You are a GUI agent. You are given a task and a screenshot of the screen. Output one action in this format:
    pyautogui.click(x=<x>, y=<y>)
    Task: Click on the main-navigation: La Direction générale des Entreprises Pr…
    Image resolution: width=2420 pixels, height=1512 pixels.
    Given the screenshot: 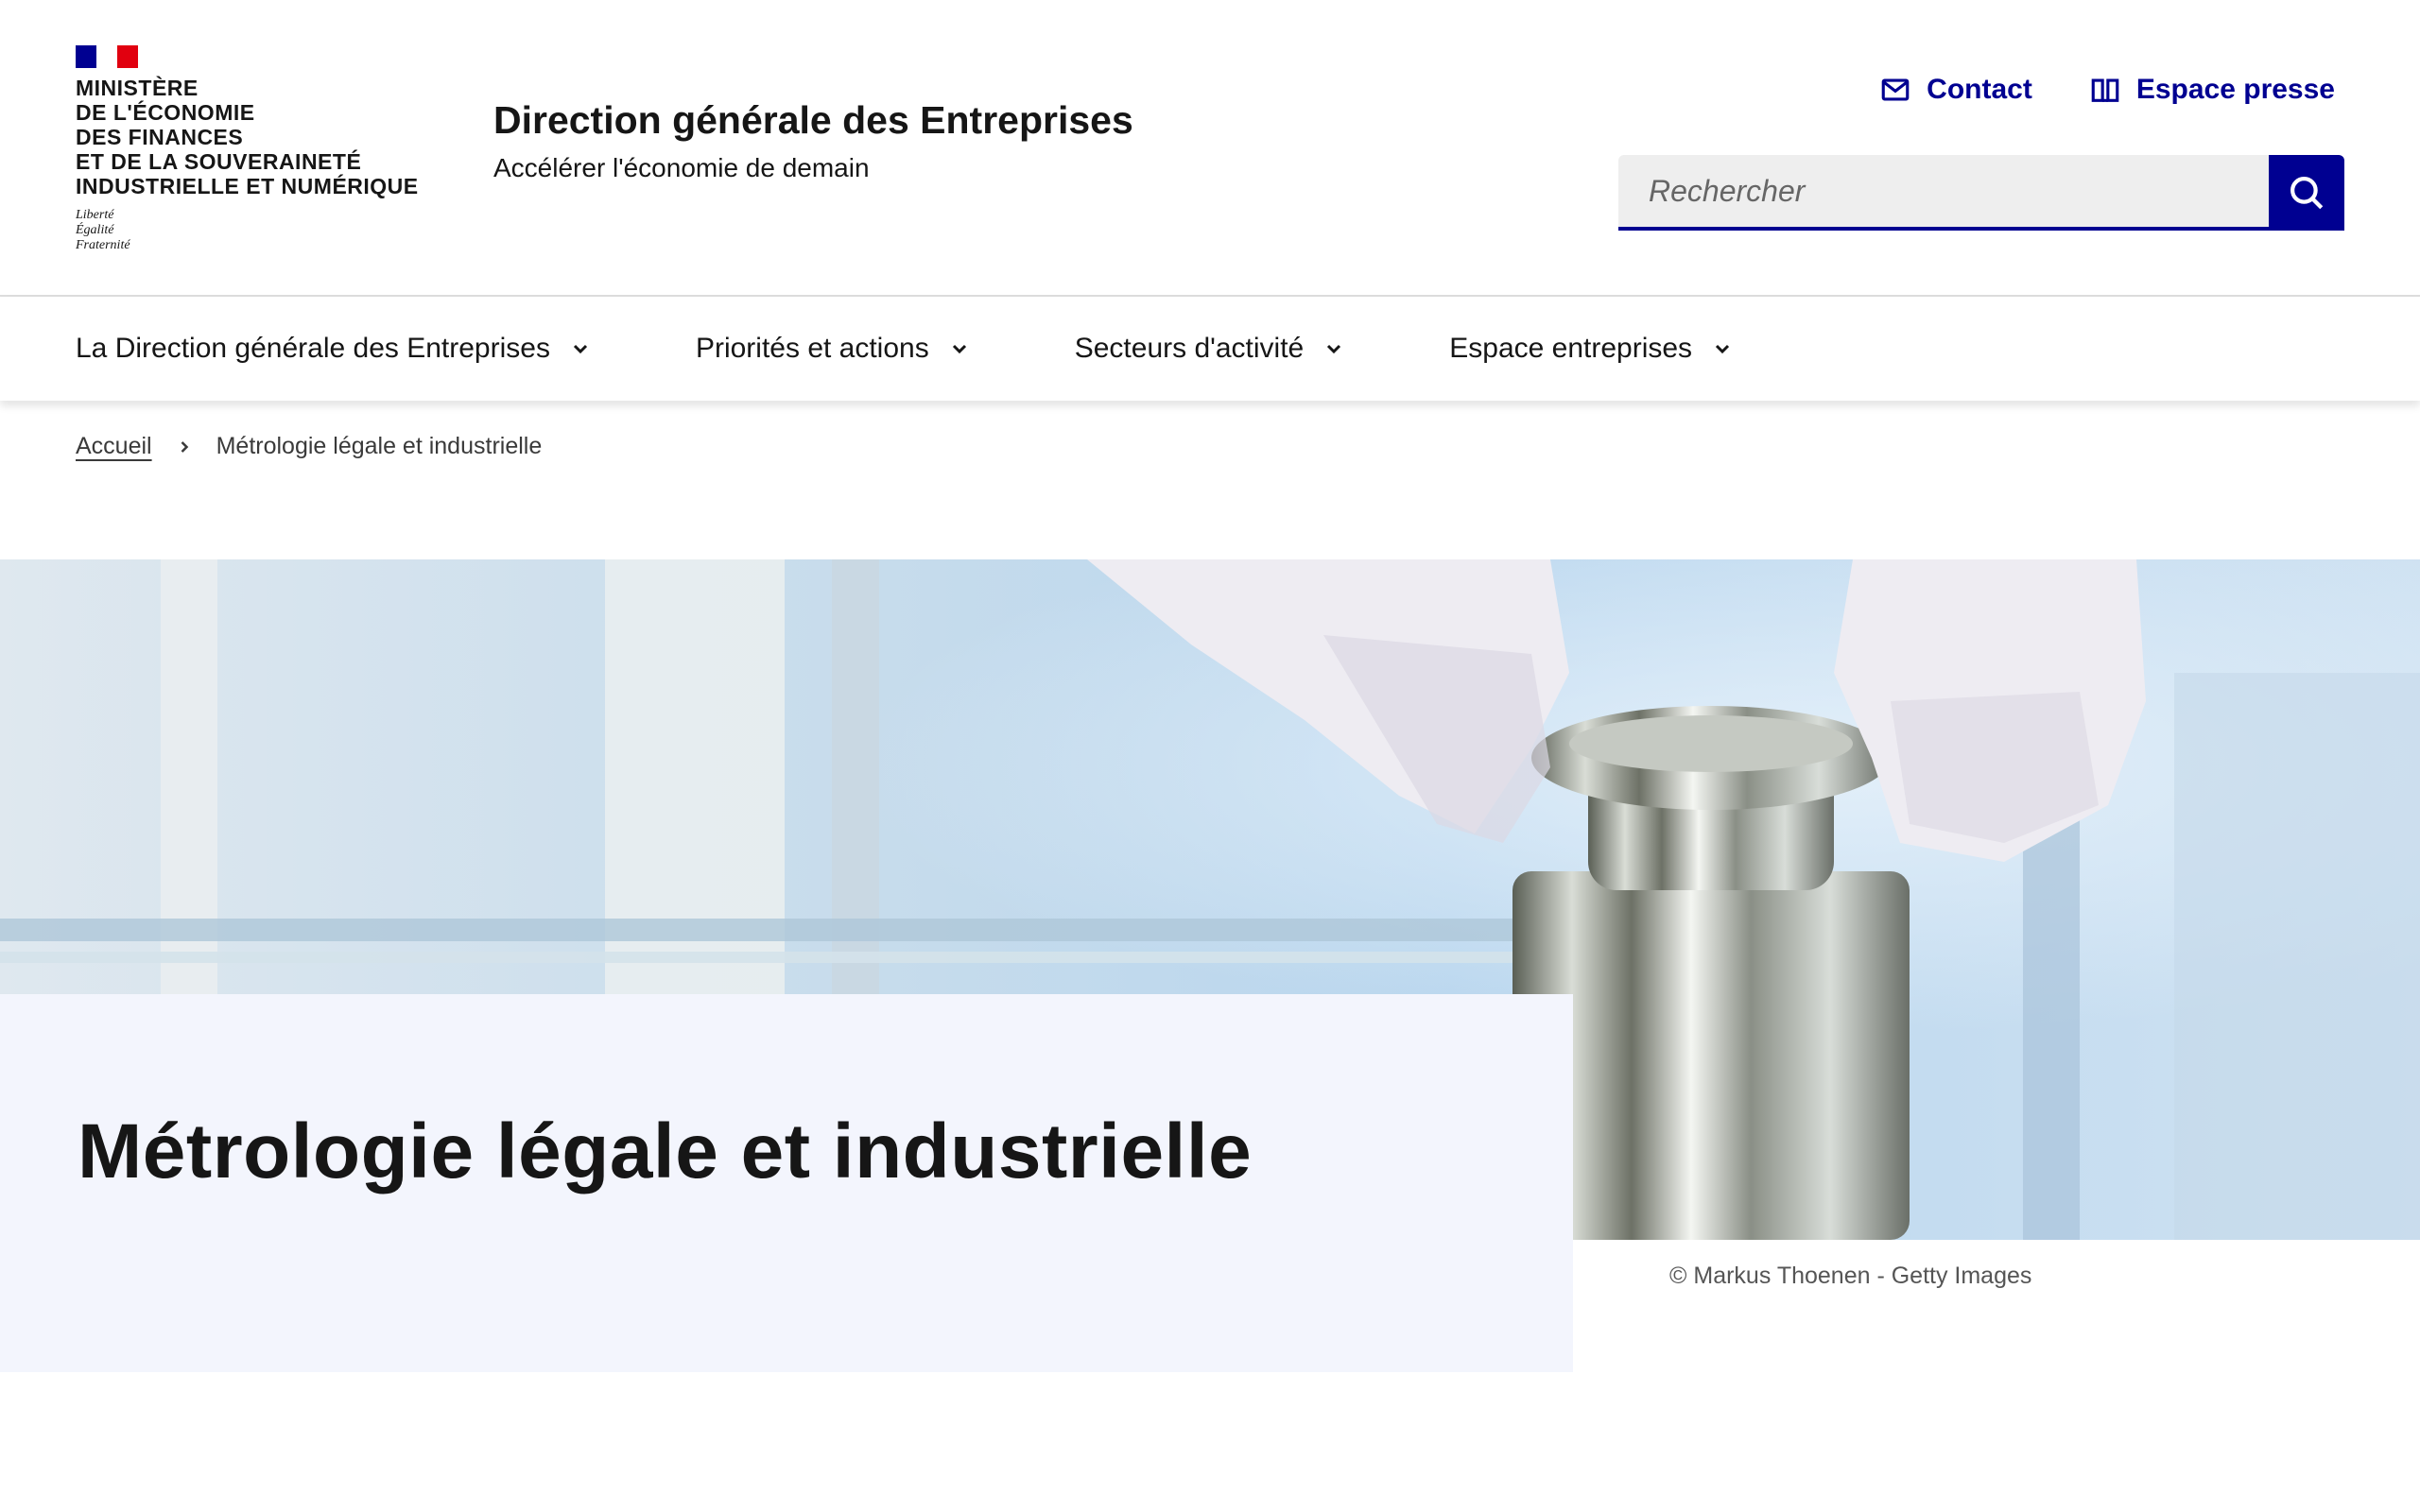 What is the action you would take?
    pyautogui.click(x=1210, y=349)
    